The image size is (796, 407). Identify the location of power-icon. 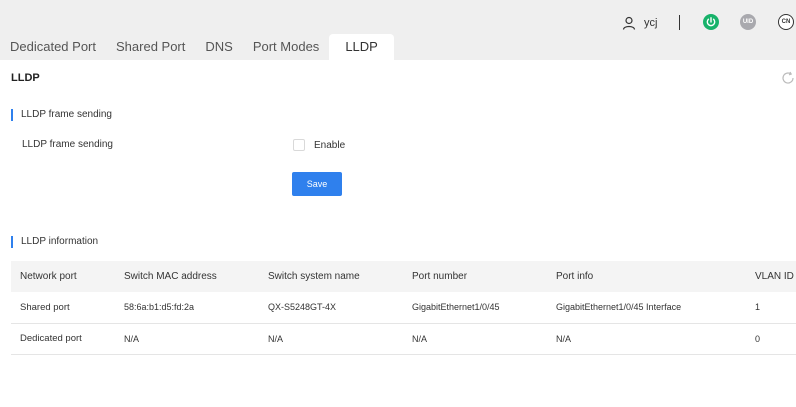
(711, 22).